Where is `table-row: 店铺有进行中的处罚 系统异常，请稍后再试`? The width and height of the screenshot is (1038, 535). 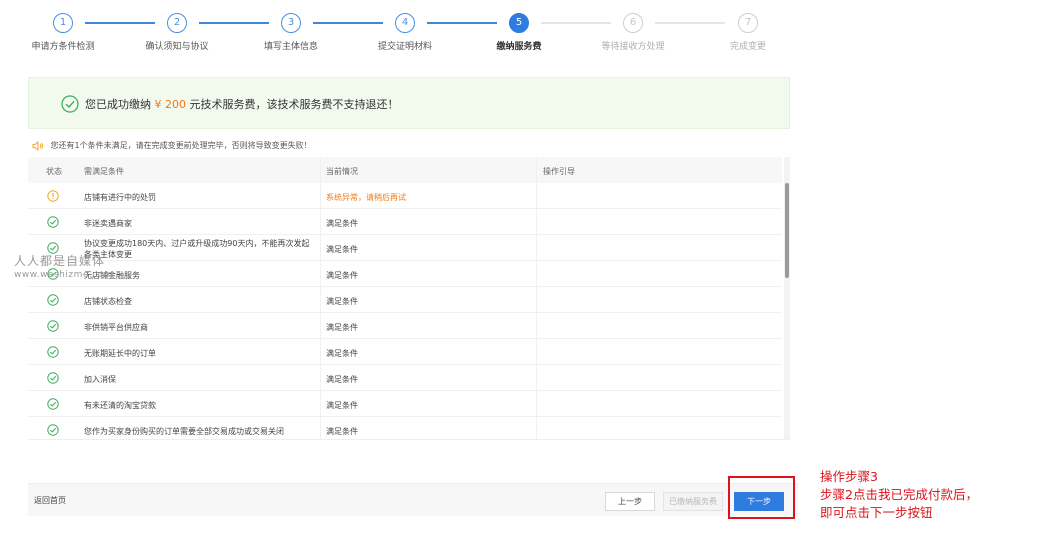
table-row: 店铺有进行中的处罚 系统异常，请稍后再试 is located at coordinates (405, 196).